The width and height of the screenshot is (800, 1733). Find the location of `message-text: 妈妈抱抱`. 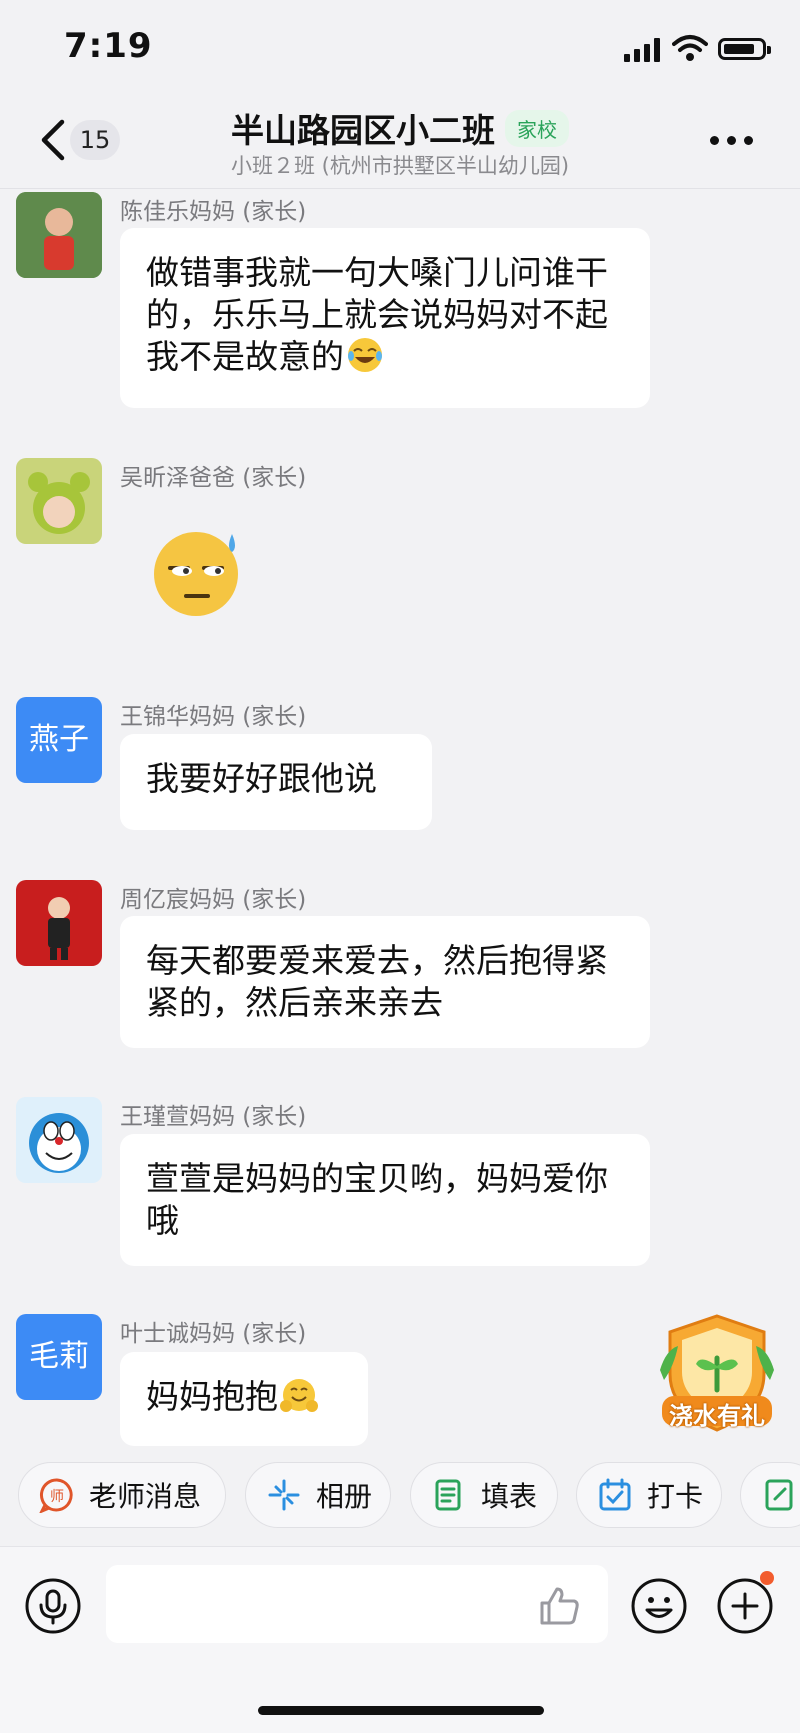

message-text: 妈妈抱抱 is located at coordinates (212, 1396).